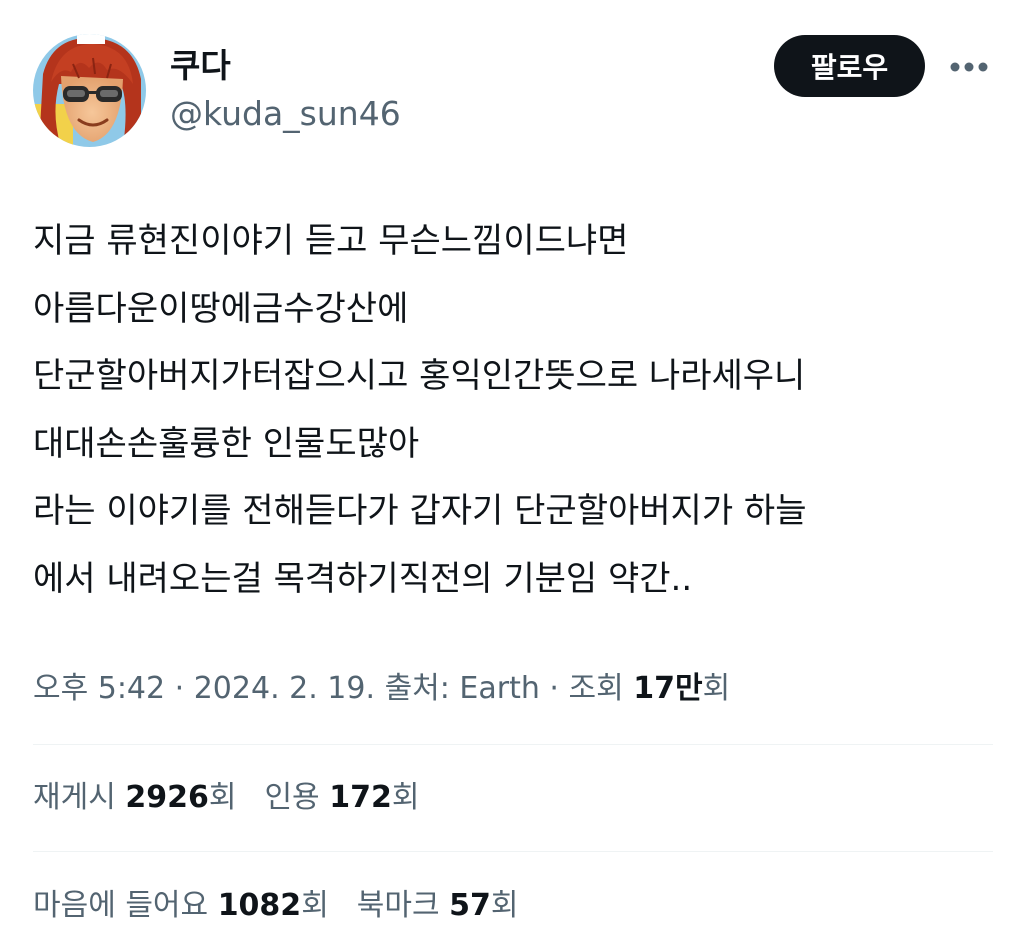  What do you see at coordinates (79, 797) in the screenshot?
I see `reposts-label: 재게시` at bounding box center [79, 797].